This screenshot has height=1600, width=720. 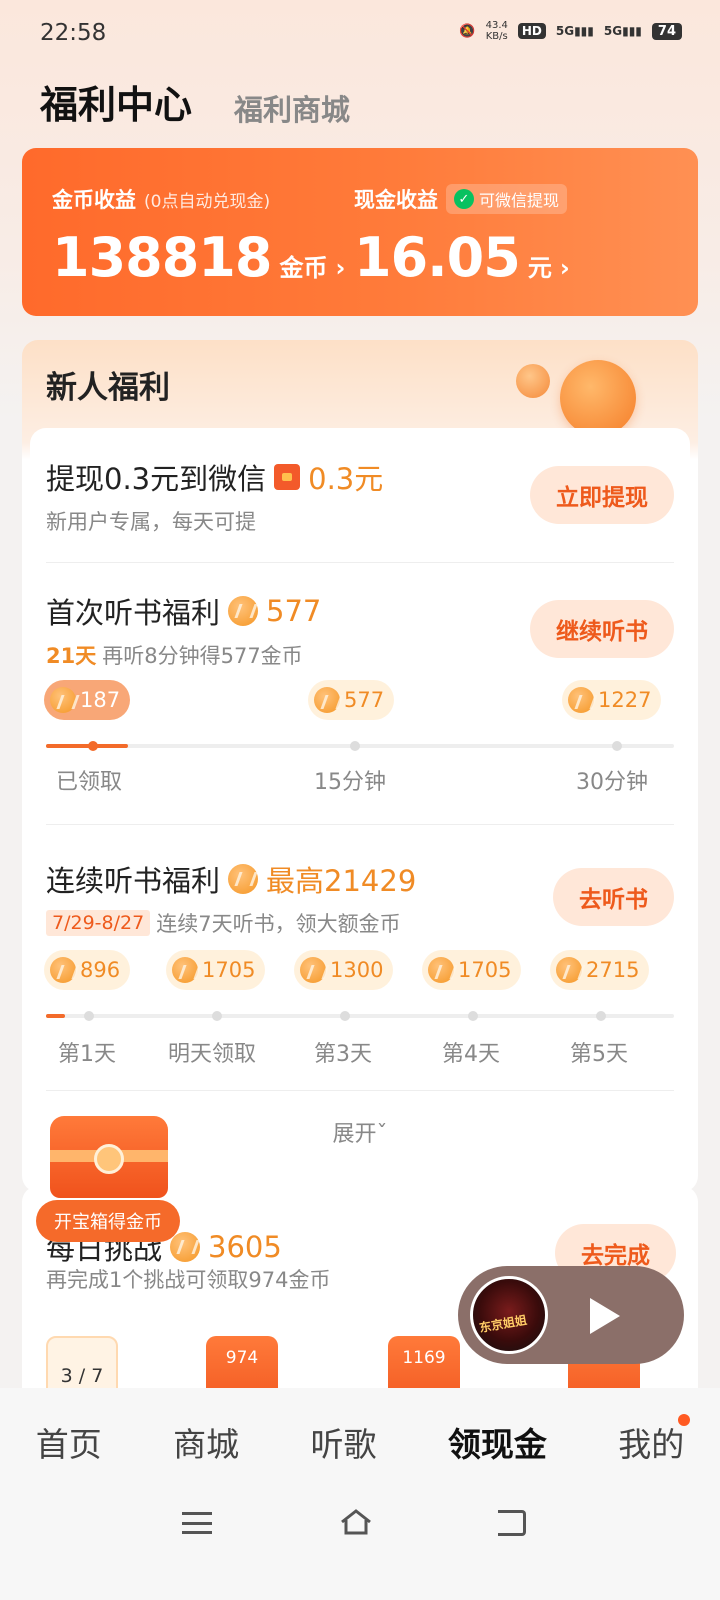 I want to click on cash-earnings-value: 16.05, so click(x=437, y=257).